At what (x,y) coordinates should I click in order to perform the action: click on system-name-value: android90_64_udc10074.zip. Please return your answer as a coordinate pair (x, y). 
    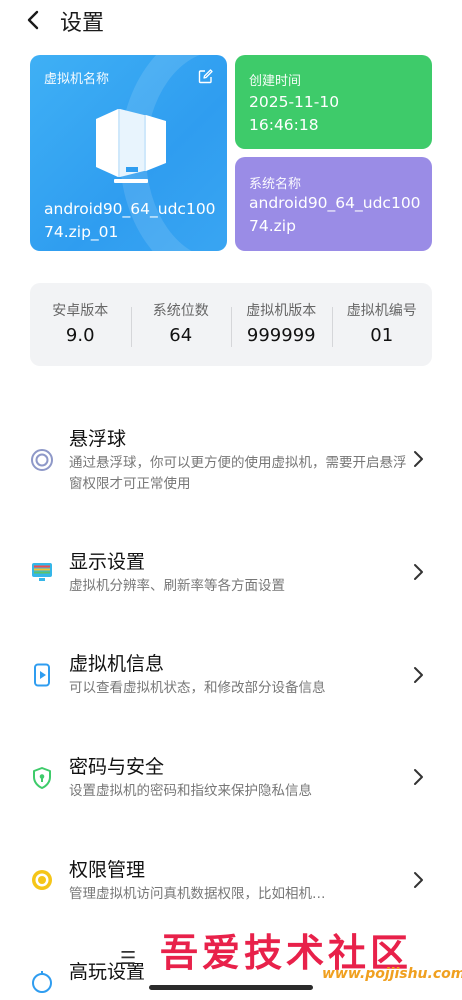
    Looking at the image, I should click on (335, 214).